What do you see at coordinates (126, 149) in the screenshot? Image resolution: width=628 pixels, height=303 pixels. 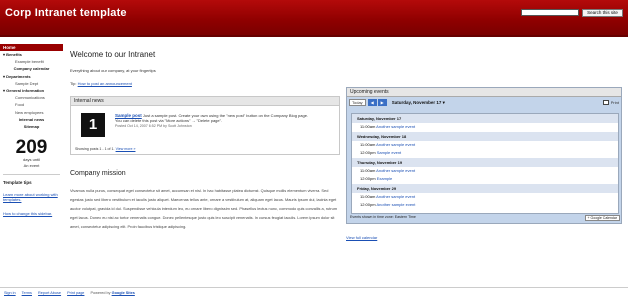 I see `view-more-link: View more »` at bounding box center [126, 149].